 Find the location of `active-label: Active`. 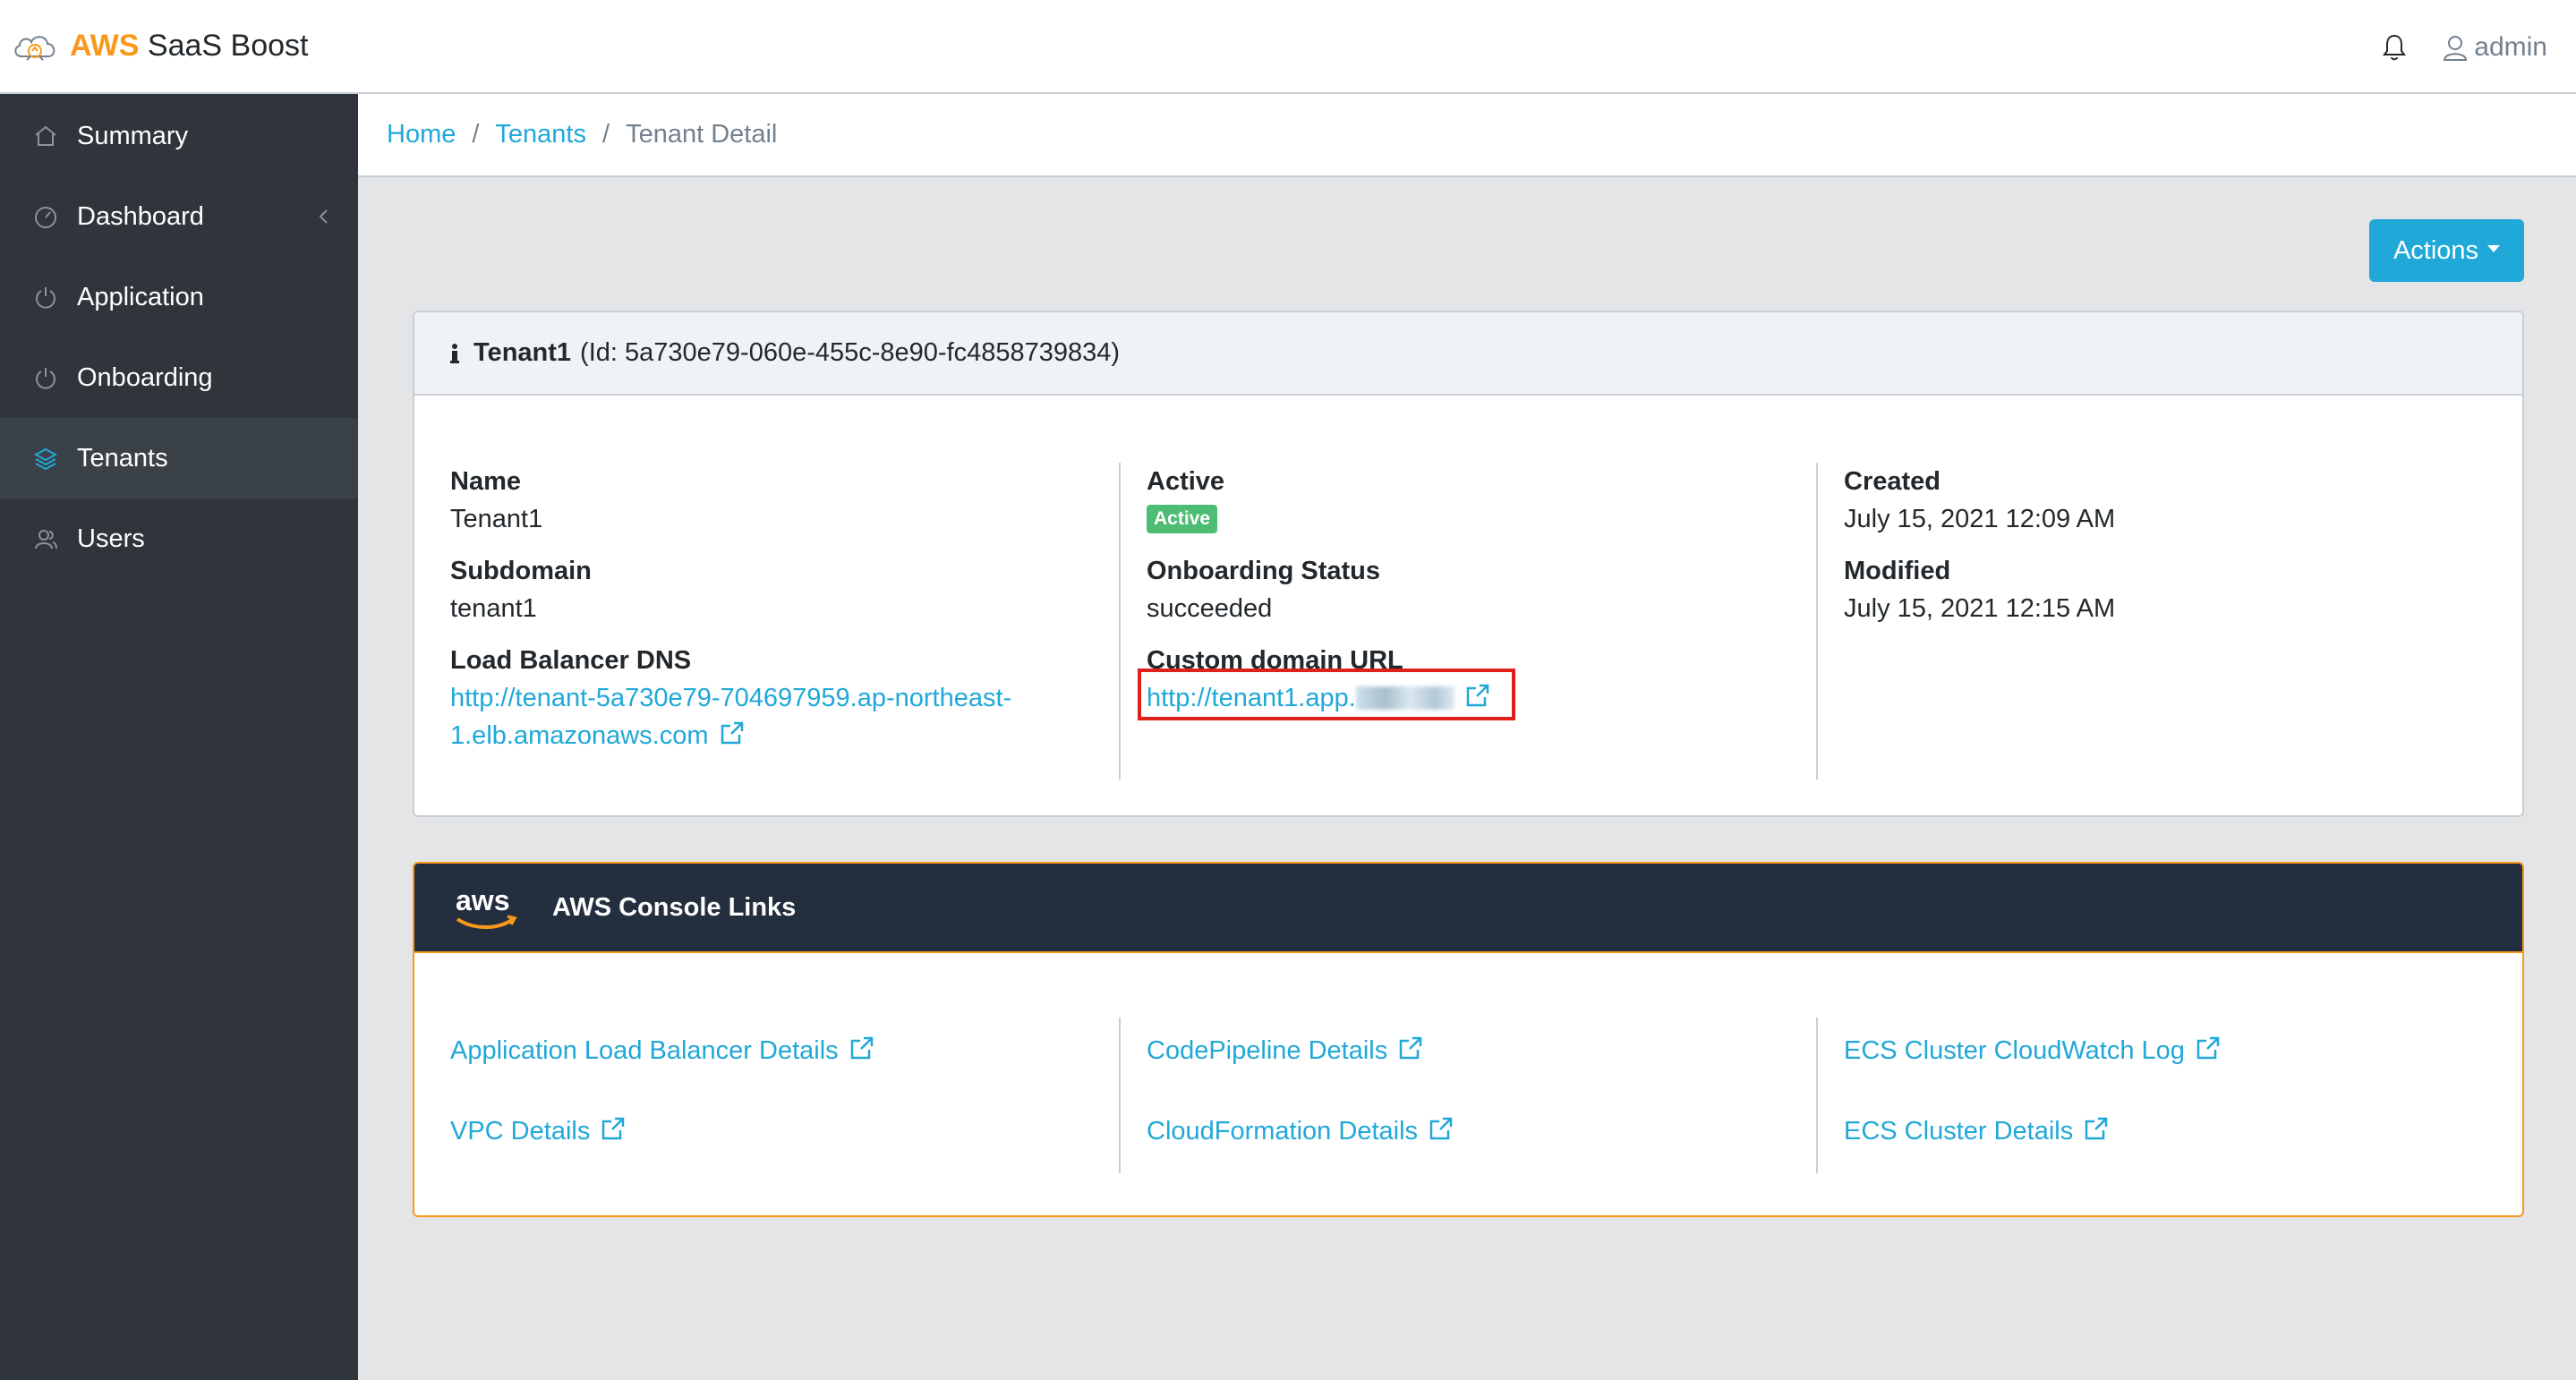

active-label: Active is located at coordinates (1186, 482).